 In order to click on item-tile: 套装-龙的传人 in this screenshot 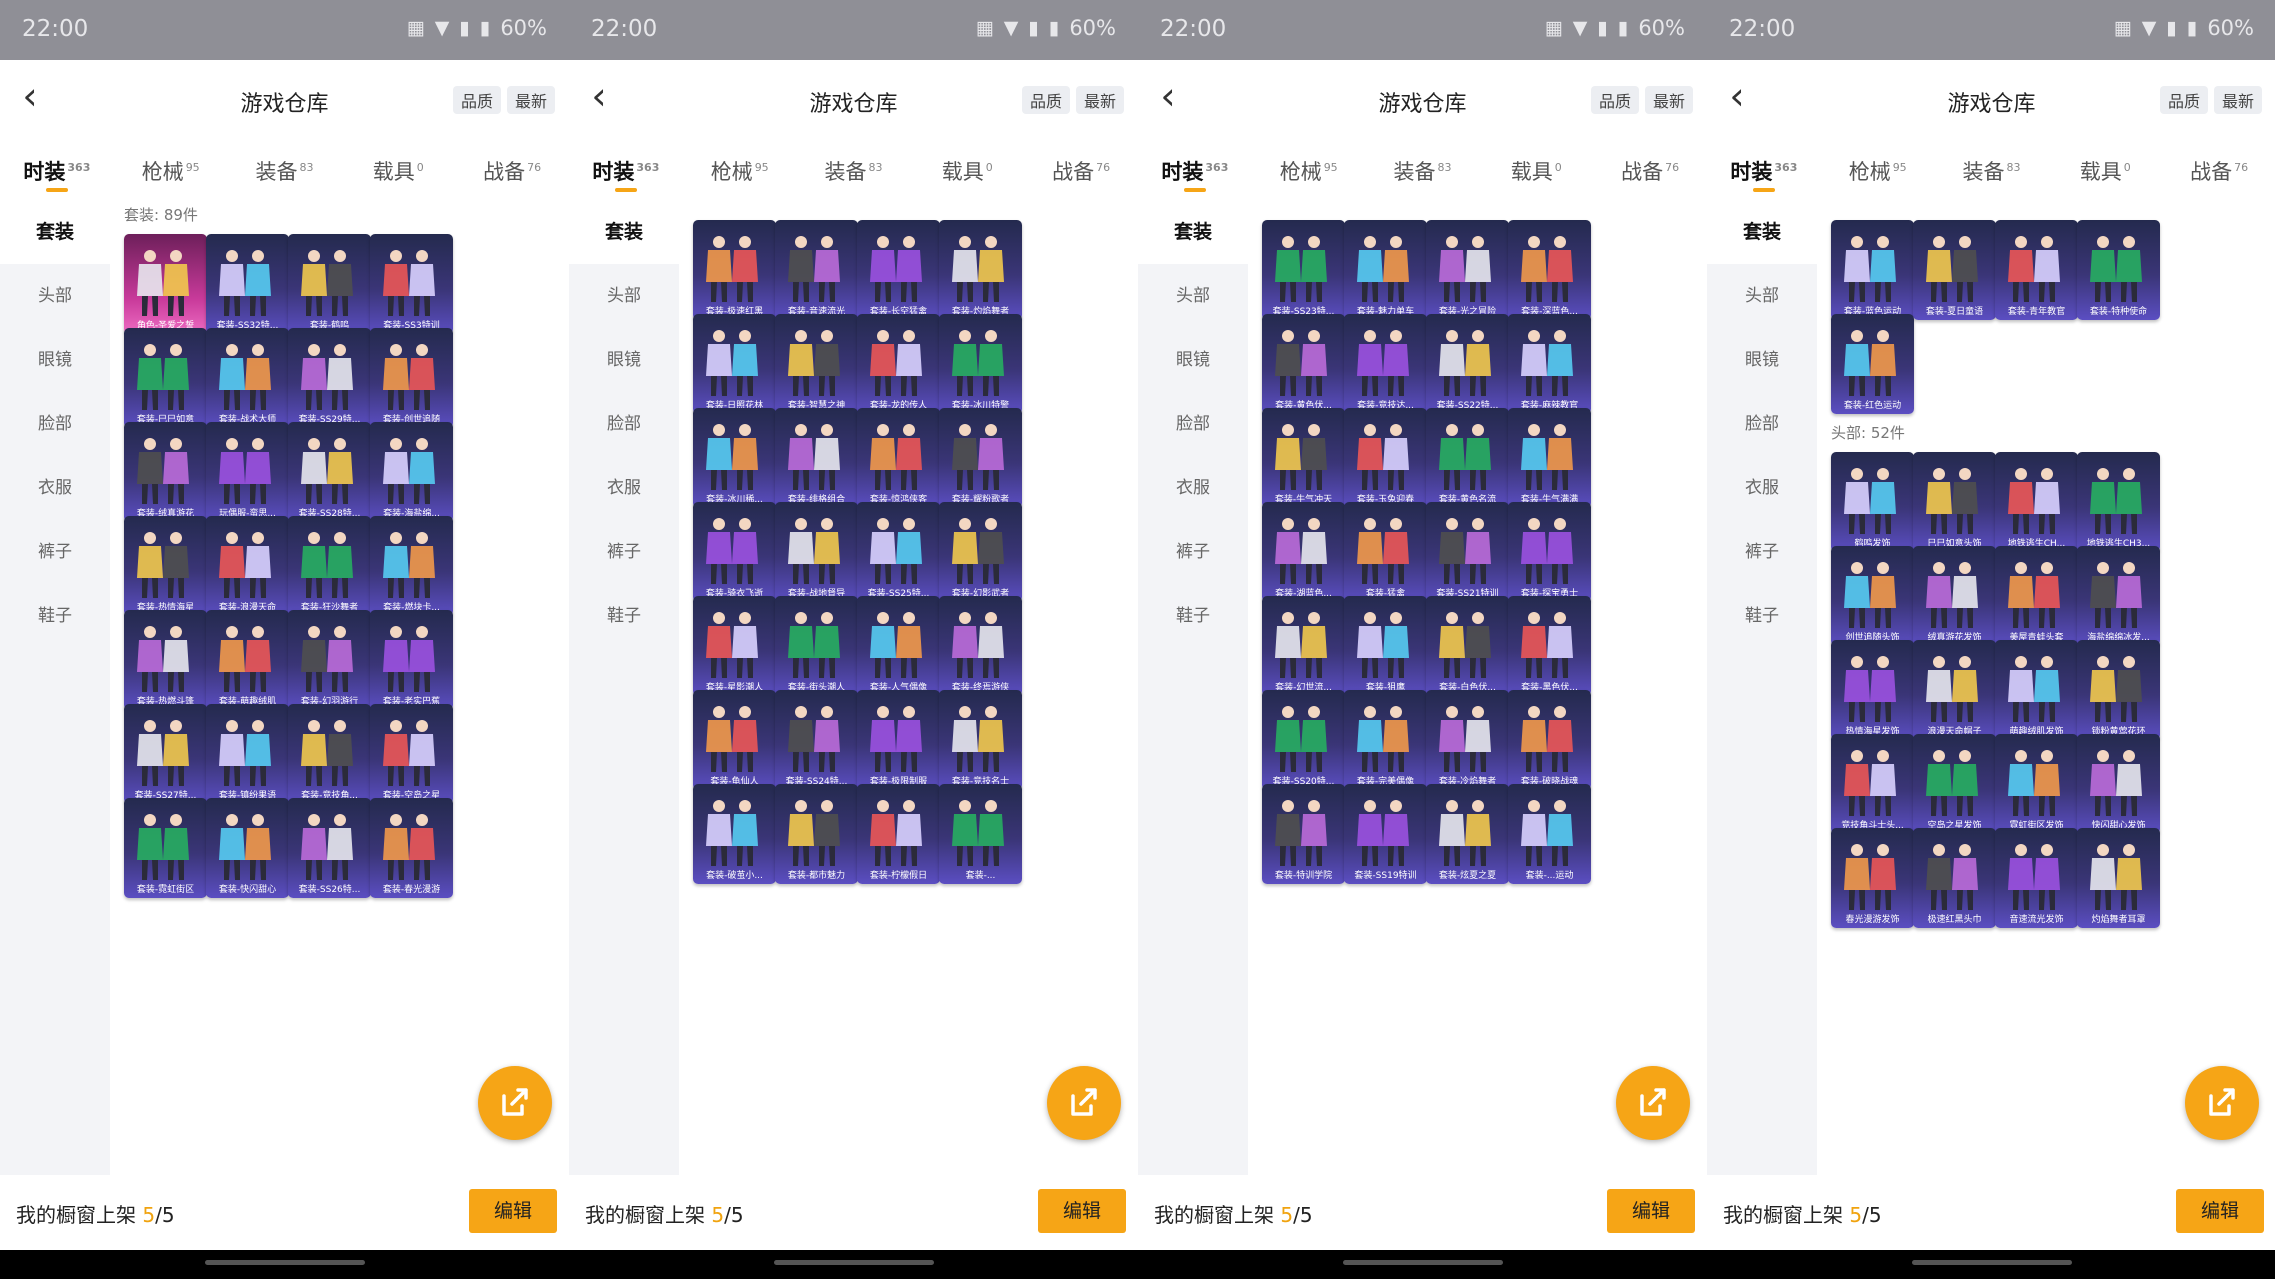, I will do `click(898, 364)`.